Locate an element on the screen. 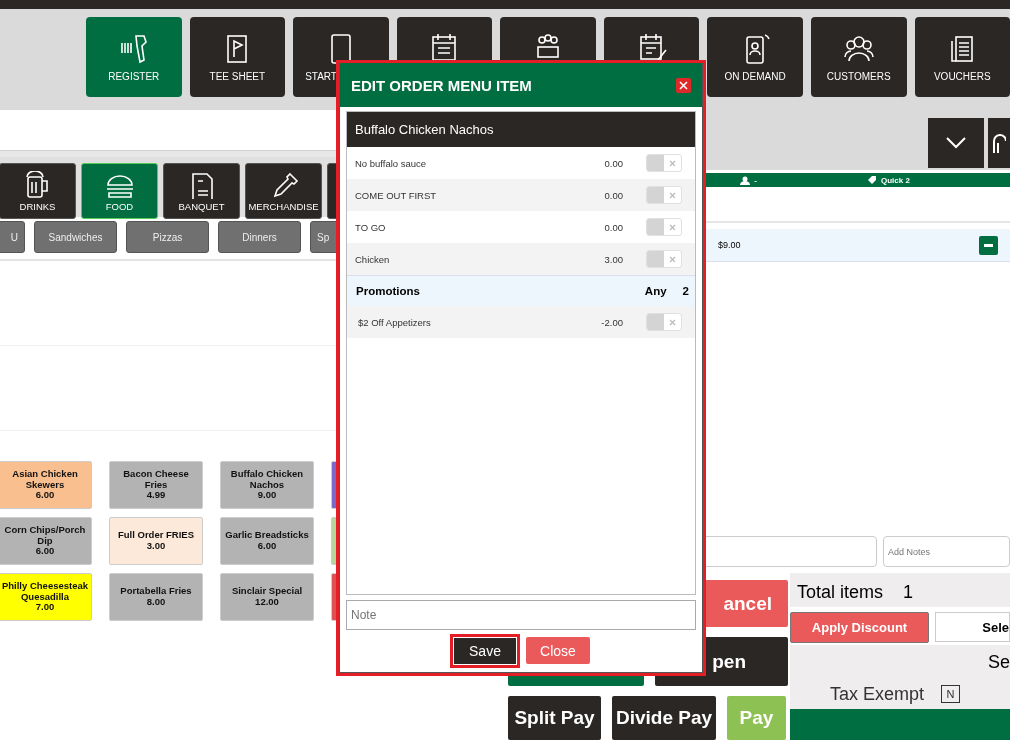 Image resolution: width=1010 pixels, height=740 pixels. nav-tile: CUSTOMERS is located at coordinates (858, 57).